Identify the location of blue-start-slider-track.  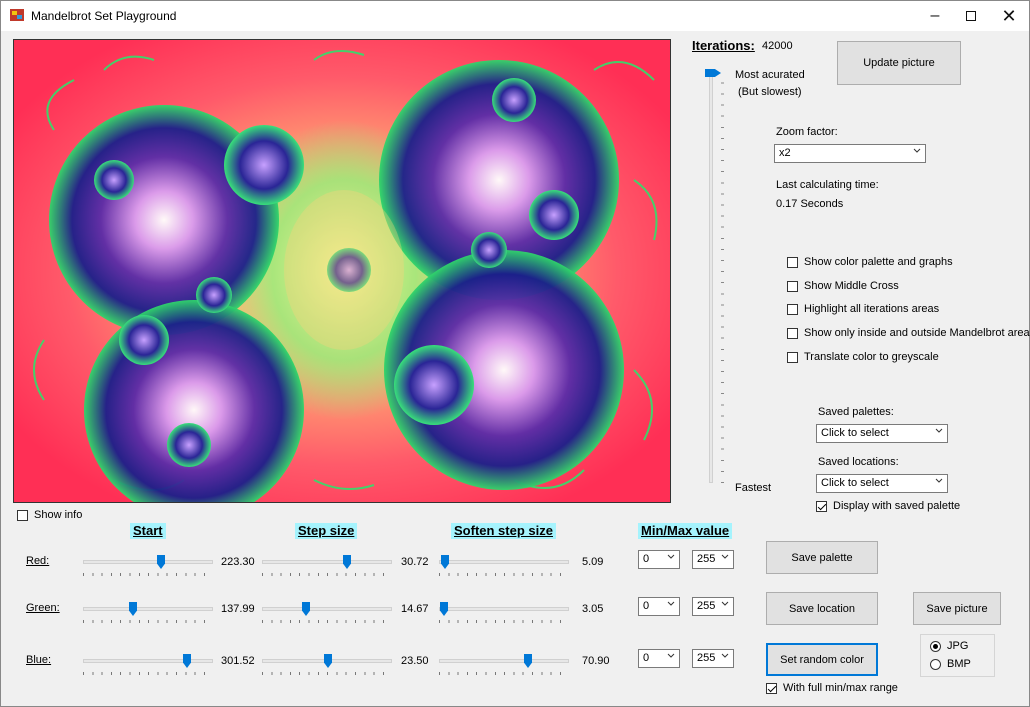
(148, 661).